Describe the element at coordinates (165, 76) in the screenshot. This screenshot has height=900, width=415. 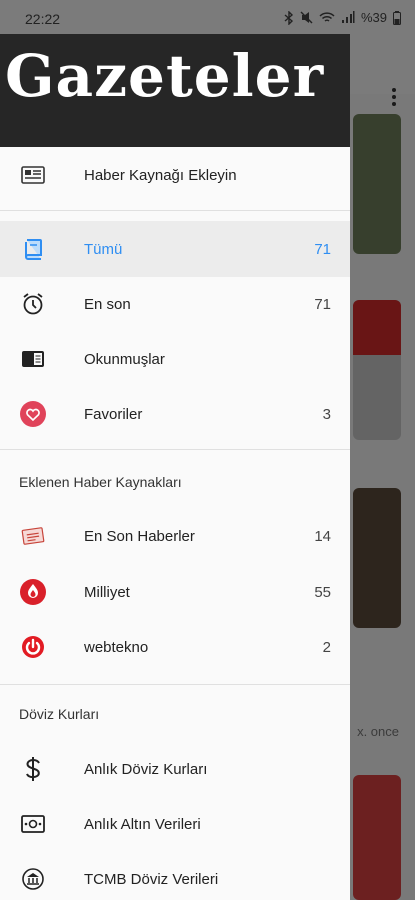
I see `app-title: Gazeteler` at that location.